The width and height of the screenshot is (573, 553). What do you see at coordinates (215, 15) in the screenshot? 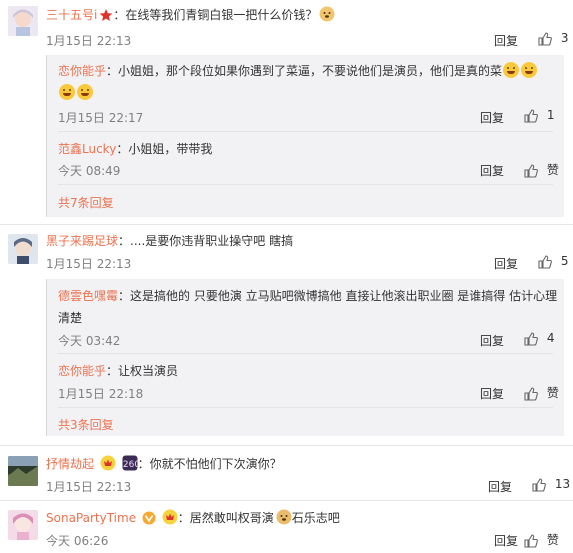
I see `comment-text: ：在线等我们青铜白银一把什么价钱？` at bounding box center [215, 15].